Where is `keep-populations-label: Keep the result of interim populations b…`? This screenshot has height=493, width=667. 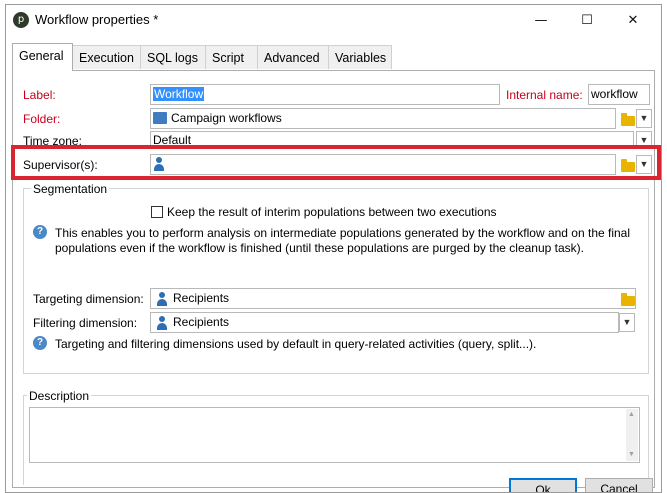
keep-populations-label: Keep the result of interim populations b… is located at coordinates (332, 212).